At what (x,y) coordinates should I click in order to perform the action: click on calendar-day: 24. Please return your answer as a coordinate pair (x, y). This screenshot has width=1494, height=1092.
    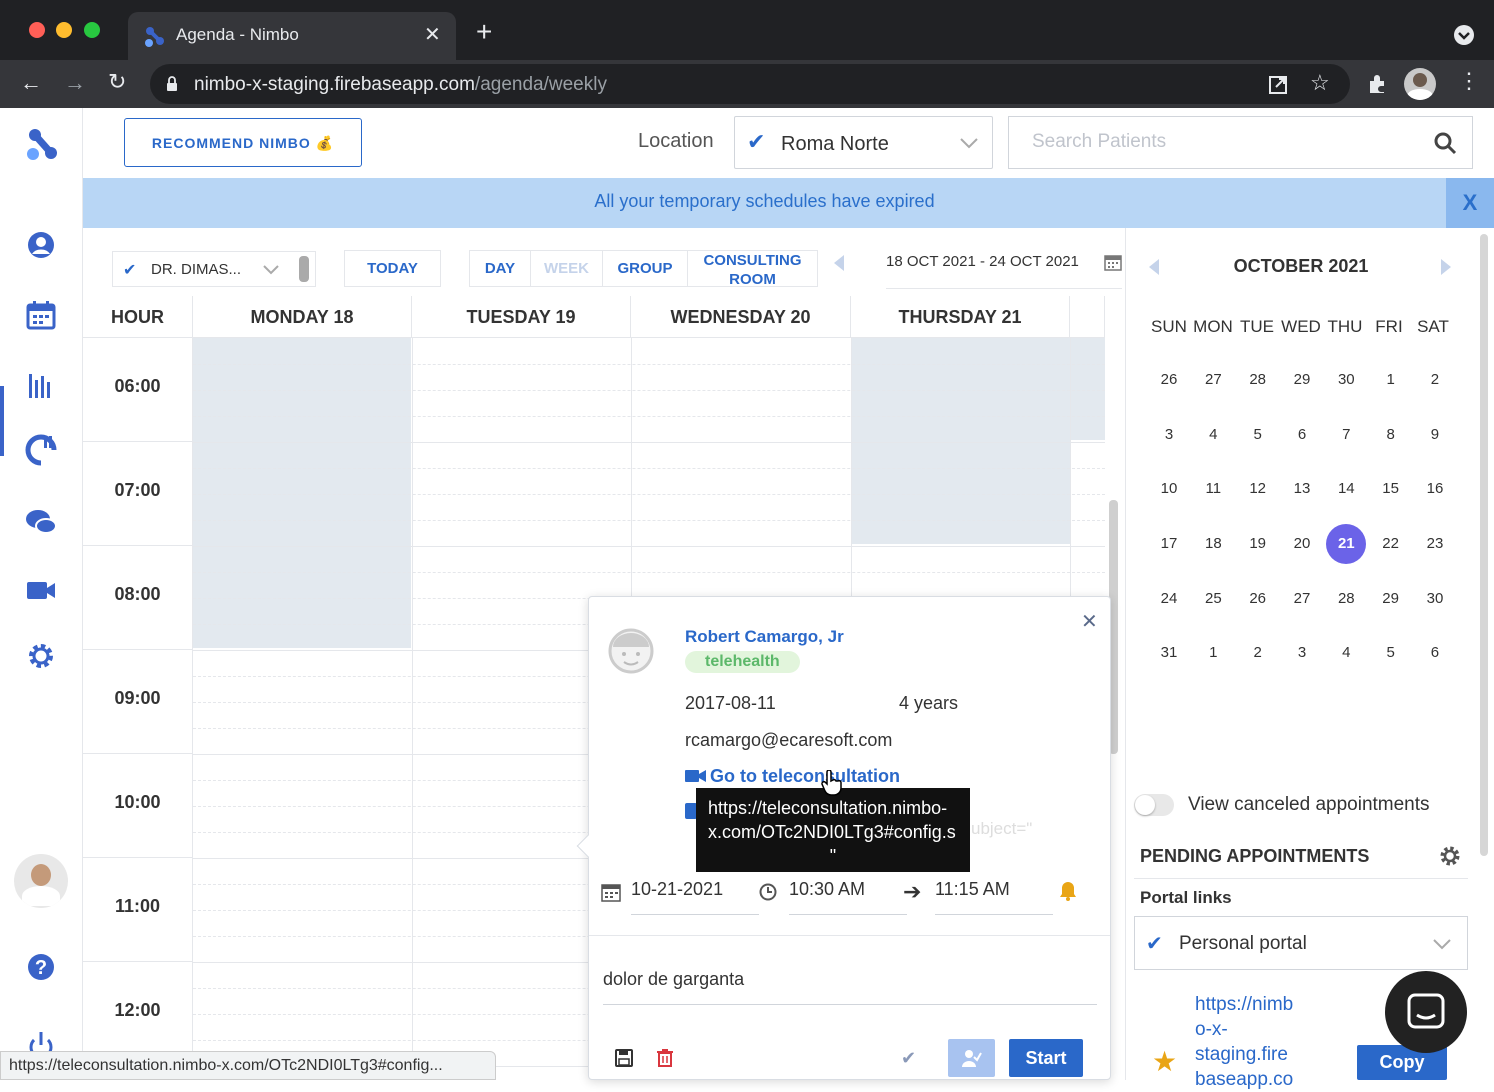
    Looking at the image, I should click on (1169, 599).